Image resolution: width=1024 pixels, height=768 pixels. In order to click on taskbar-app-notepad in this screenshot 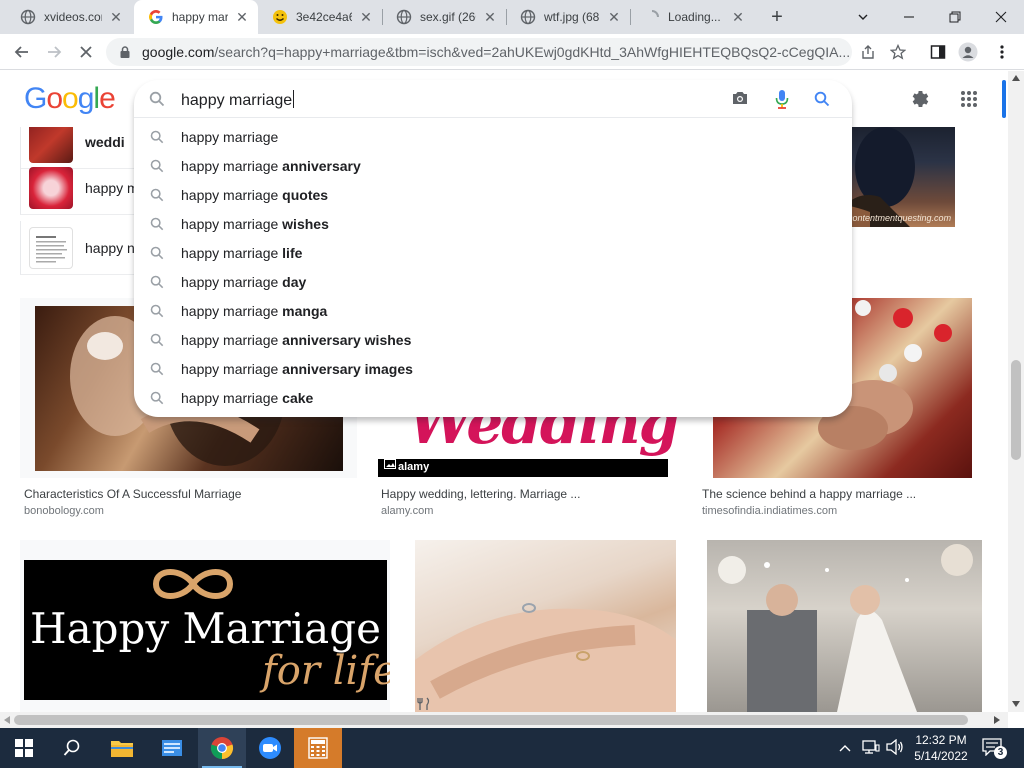, I will do `click(172, 748)`.